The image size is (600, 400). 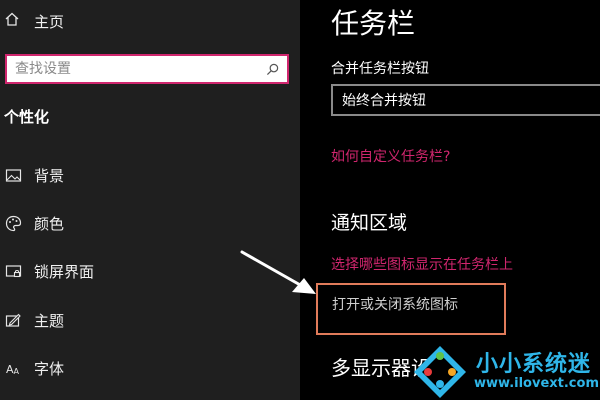 What do you see at coordinates (16, 371) in the screenshot?
I see `svg-text: A` at bounding box center [16, 371].